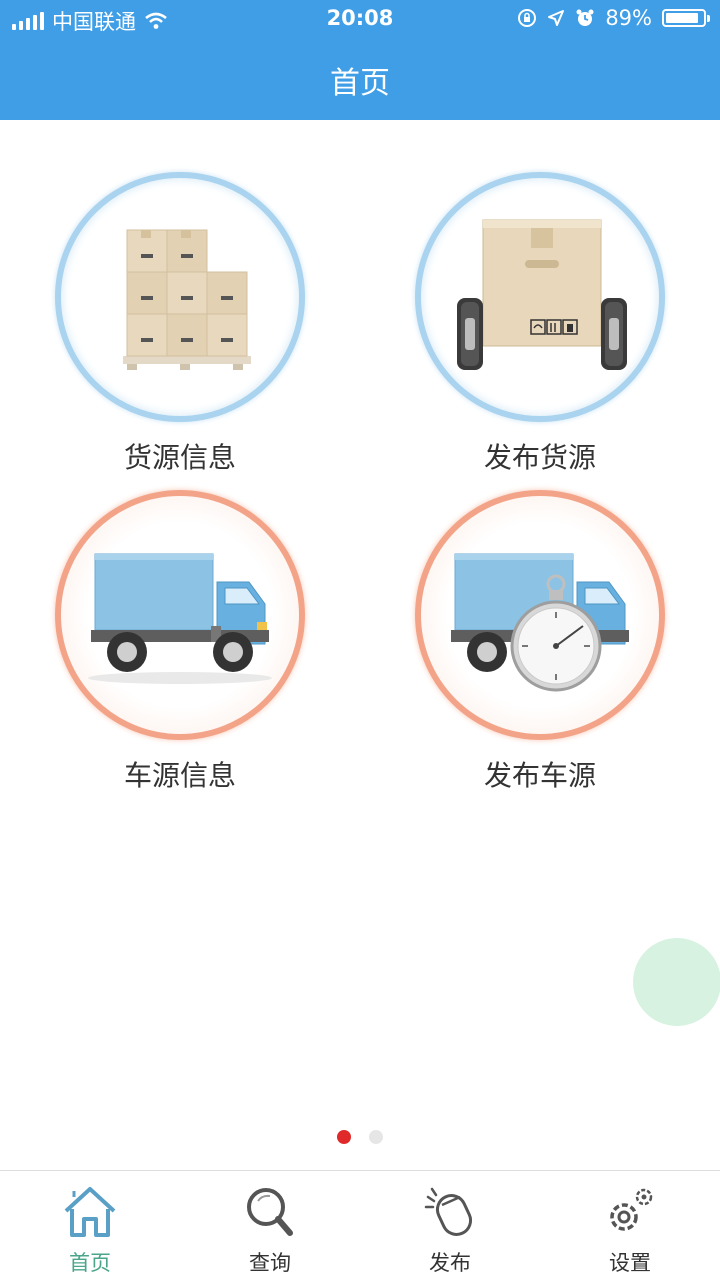 This screenshot has width=720, height=1280. I want to click on tile-publish-cargo: 发布货源, so click(540, 324).